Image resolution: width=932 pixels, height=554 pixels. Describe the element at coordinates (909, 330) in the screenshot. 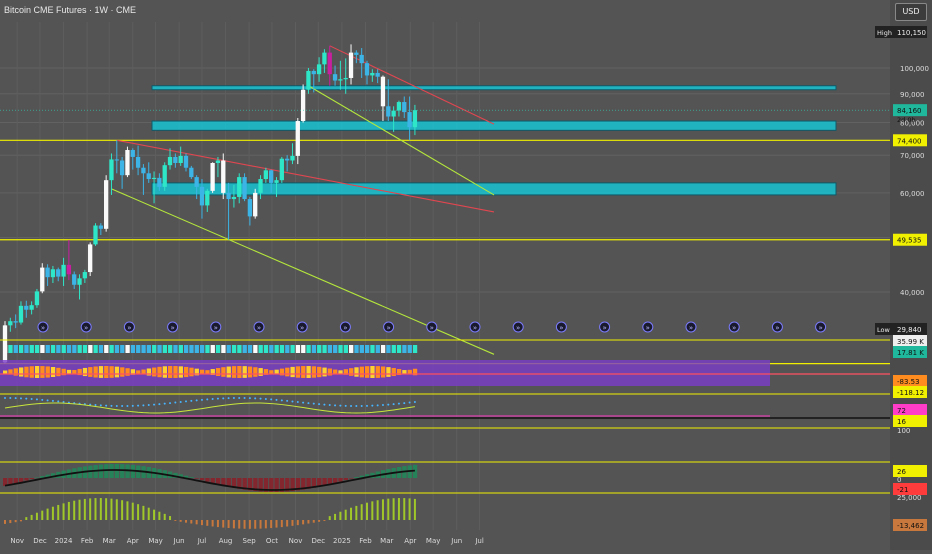

I see `low-price-label: 29,840` at that location.